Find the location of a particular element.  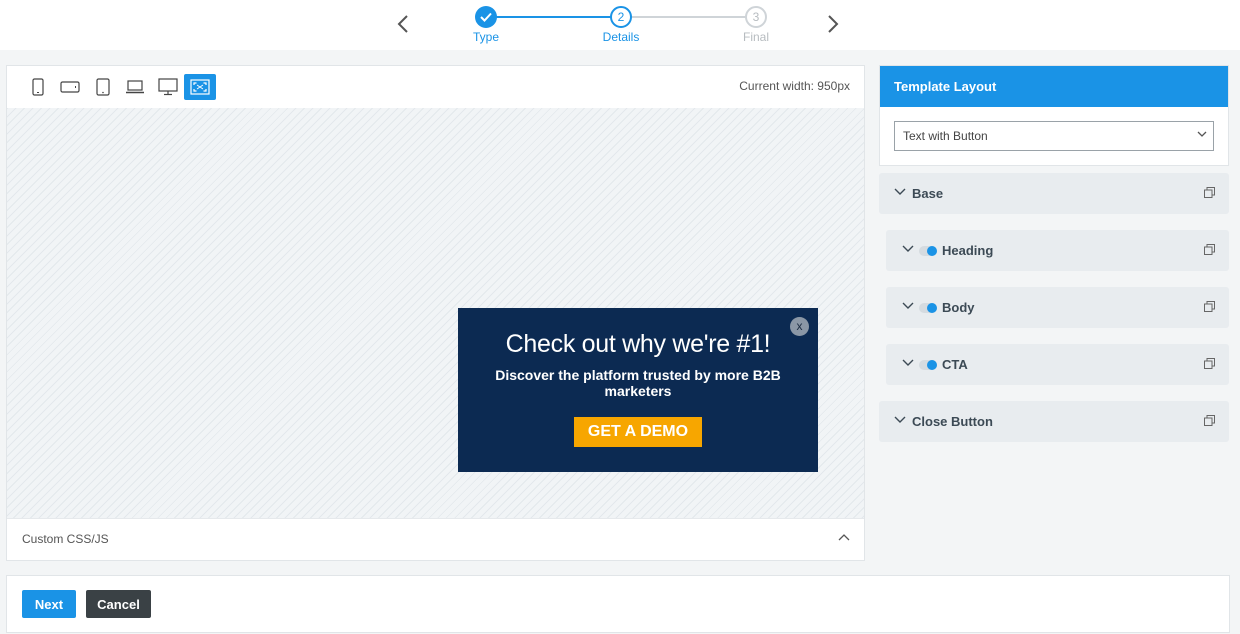

section-label: Close Button is located at coordinates (952, 421).